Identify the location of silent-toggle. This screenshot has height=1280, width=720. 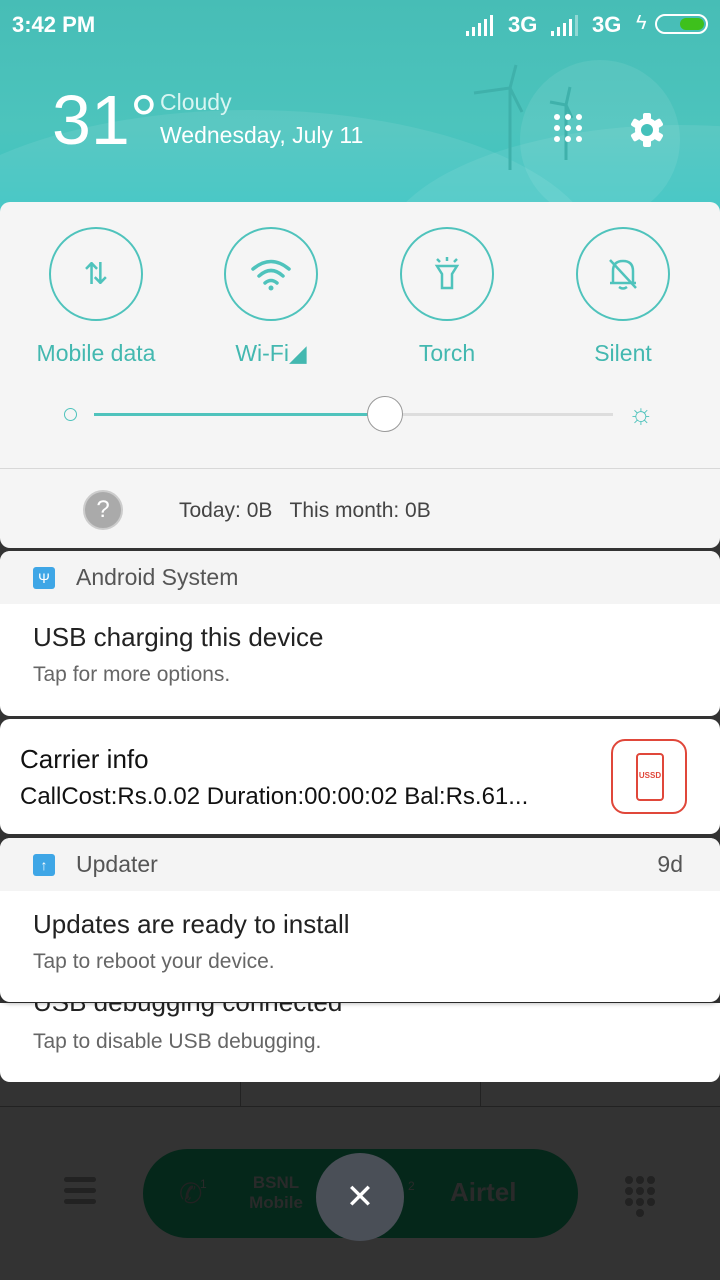
(623, 274).